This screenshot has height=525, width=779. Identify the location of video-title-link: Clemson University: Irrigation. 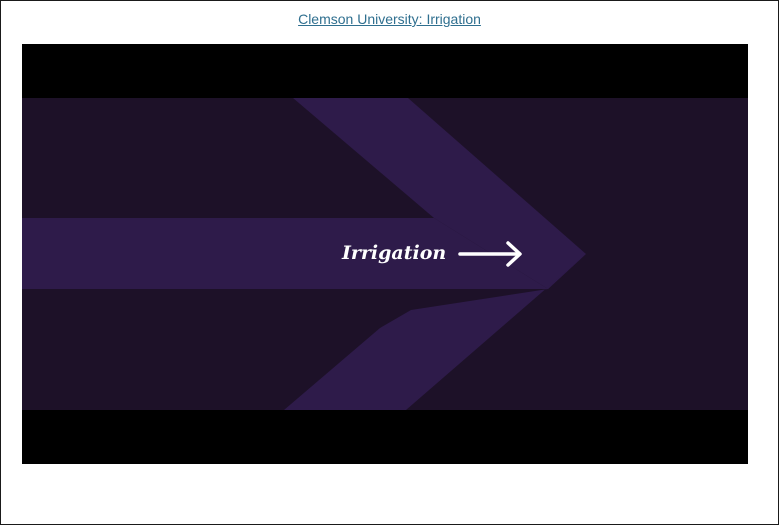
(389, 19).